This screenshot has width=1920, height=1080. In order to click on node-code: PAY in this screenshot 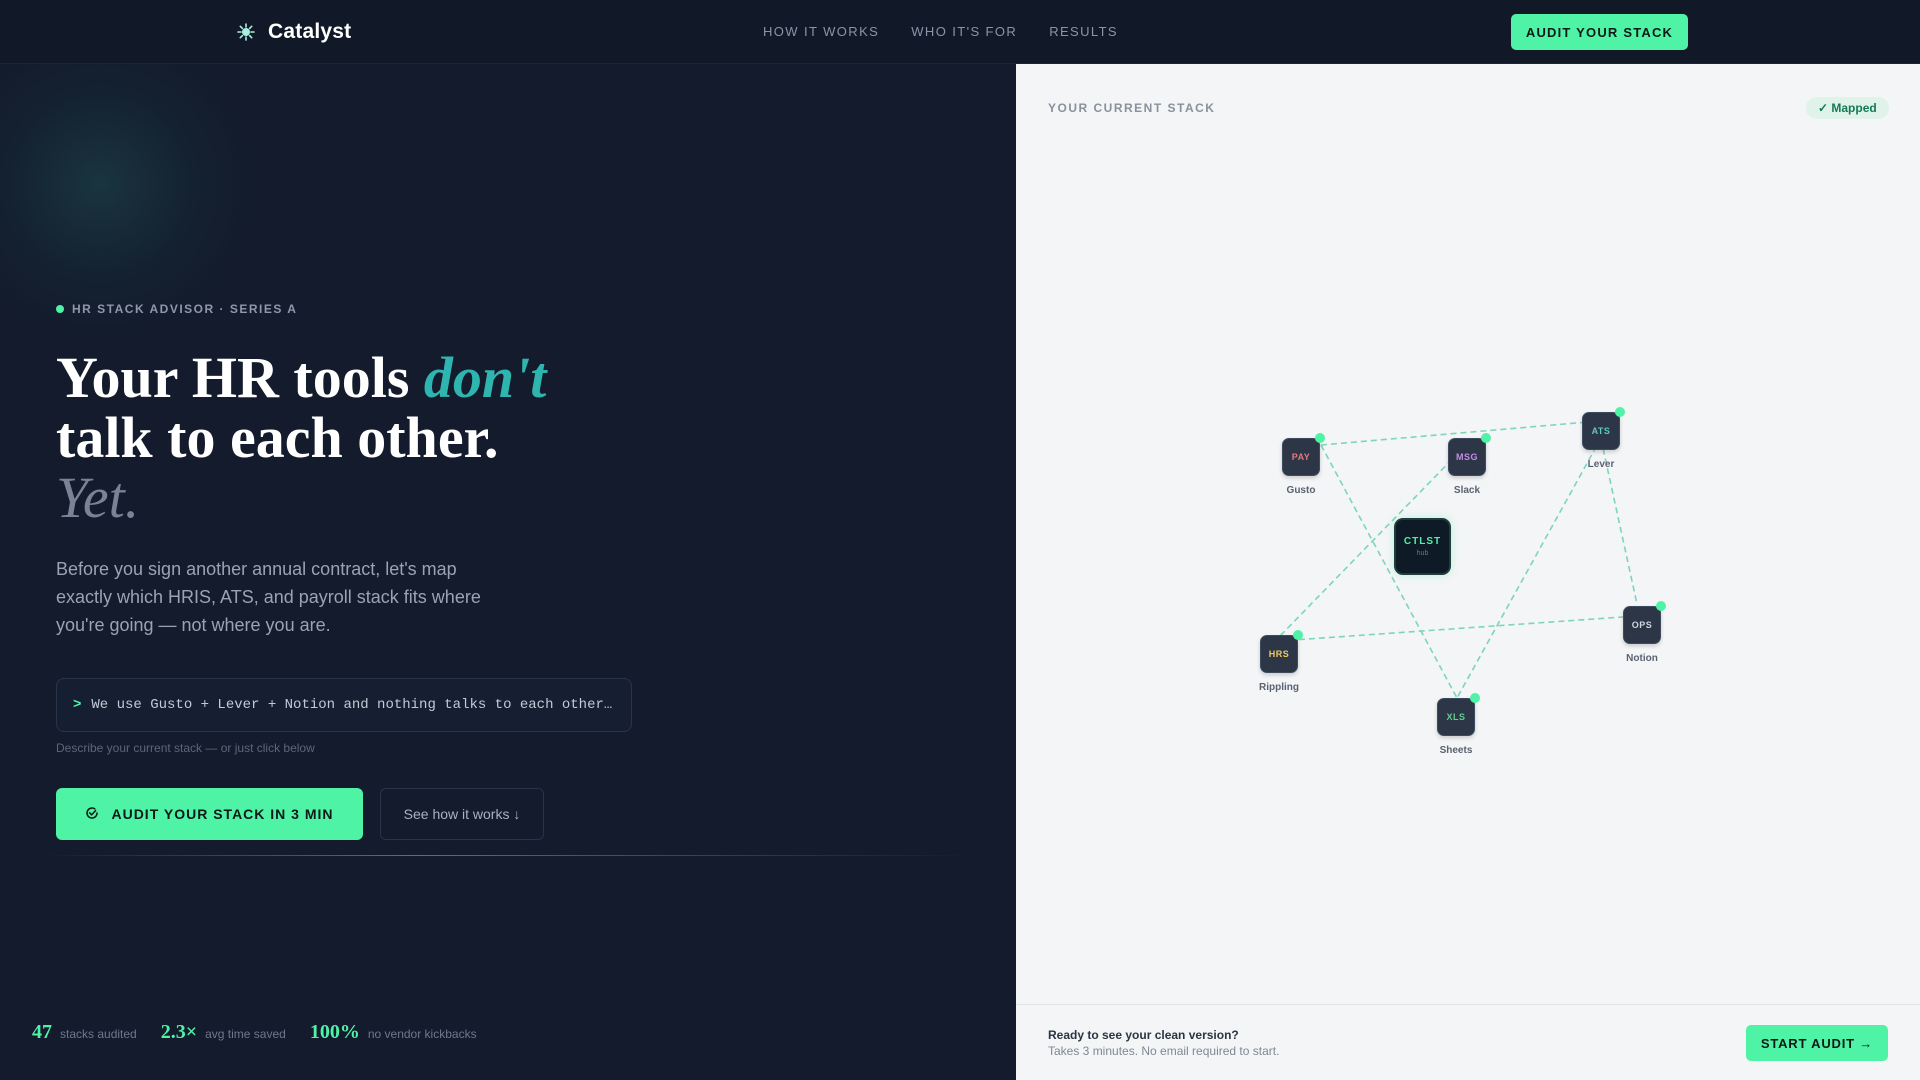, I will do `click(1301, 457)`.